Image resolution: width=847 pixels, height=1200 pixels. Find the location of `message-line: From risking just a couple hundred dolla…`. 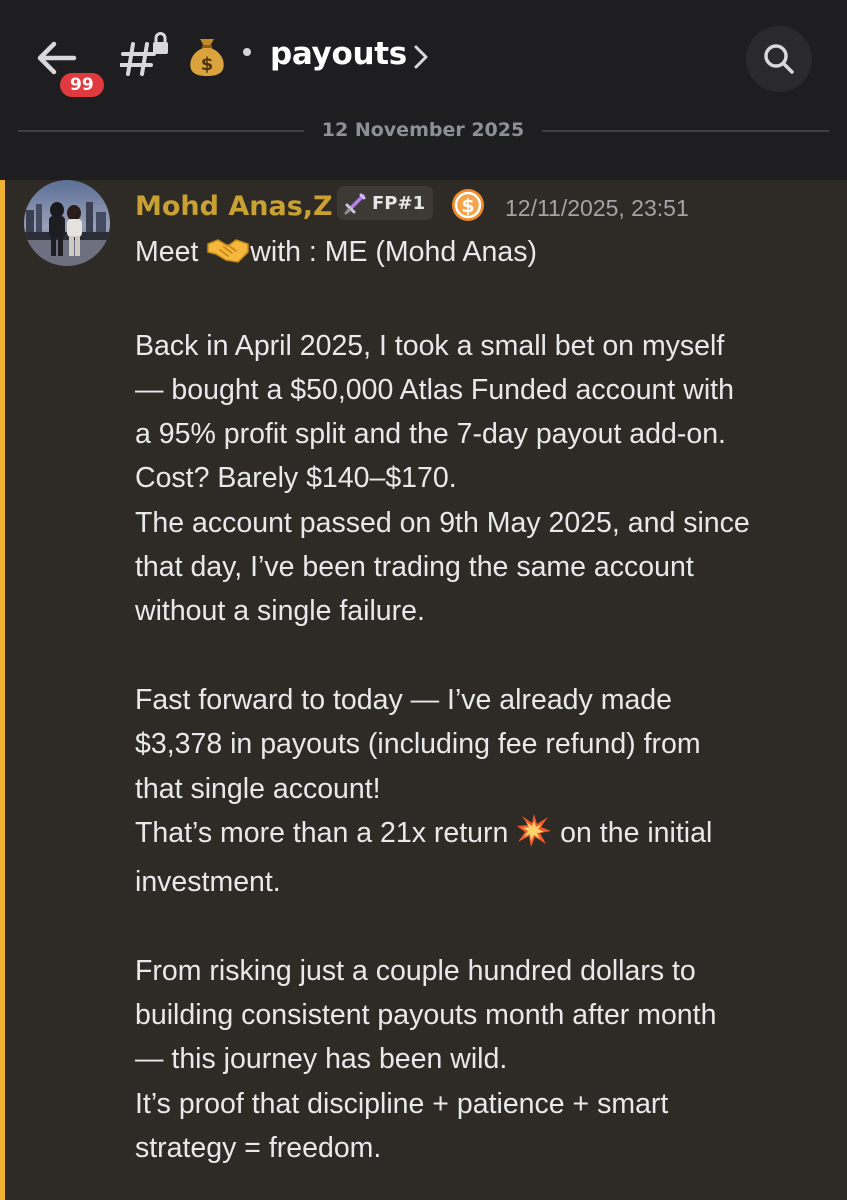

message-line: From risking just a couple hundred dolla… is located at coordinates (415, 970).